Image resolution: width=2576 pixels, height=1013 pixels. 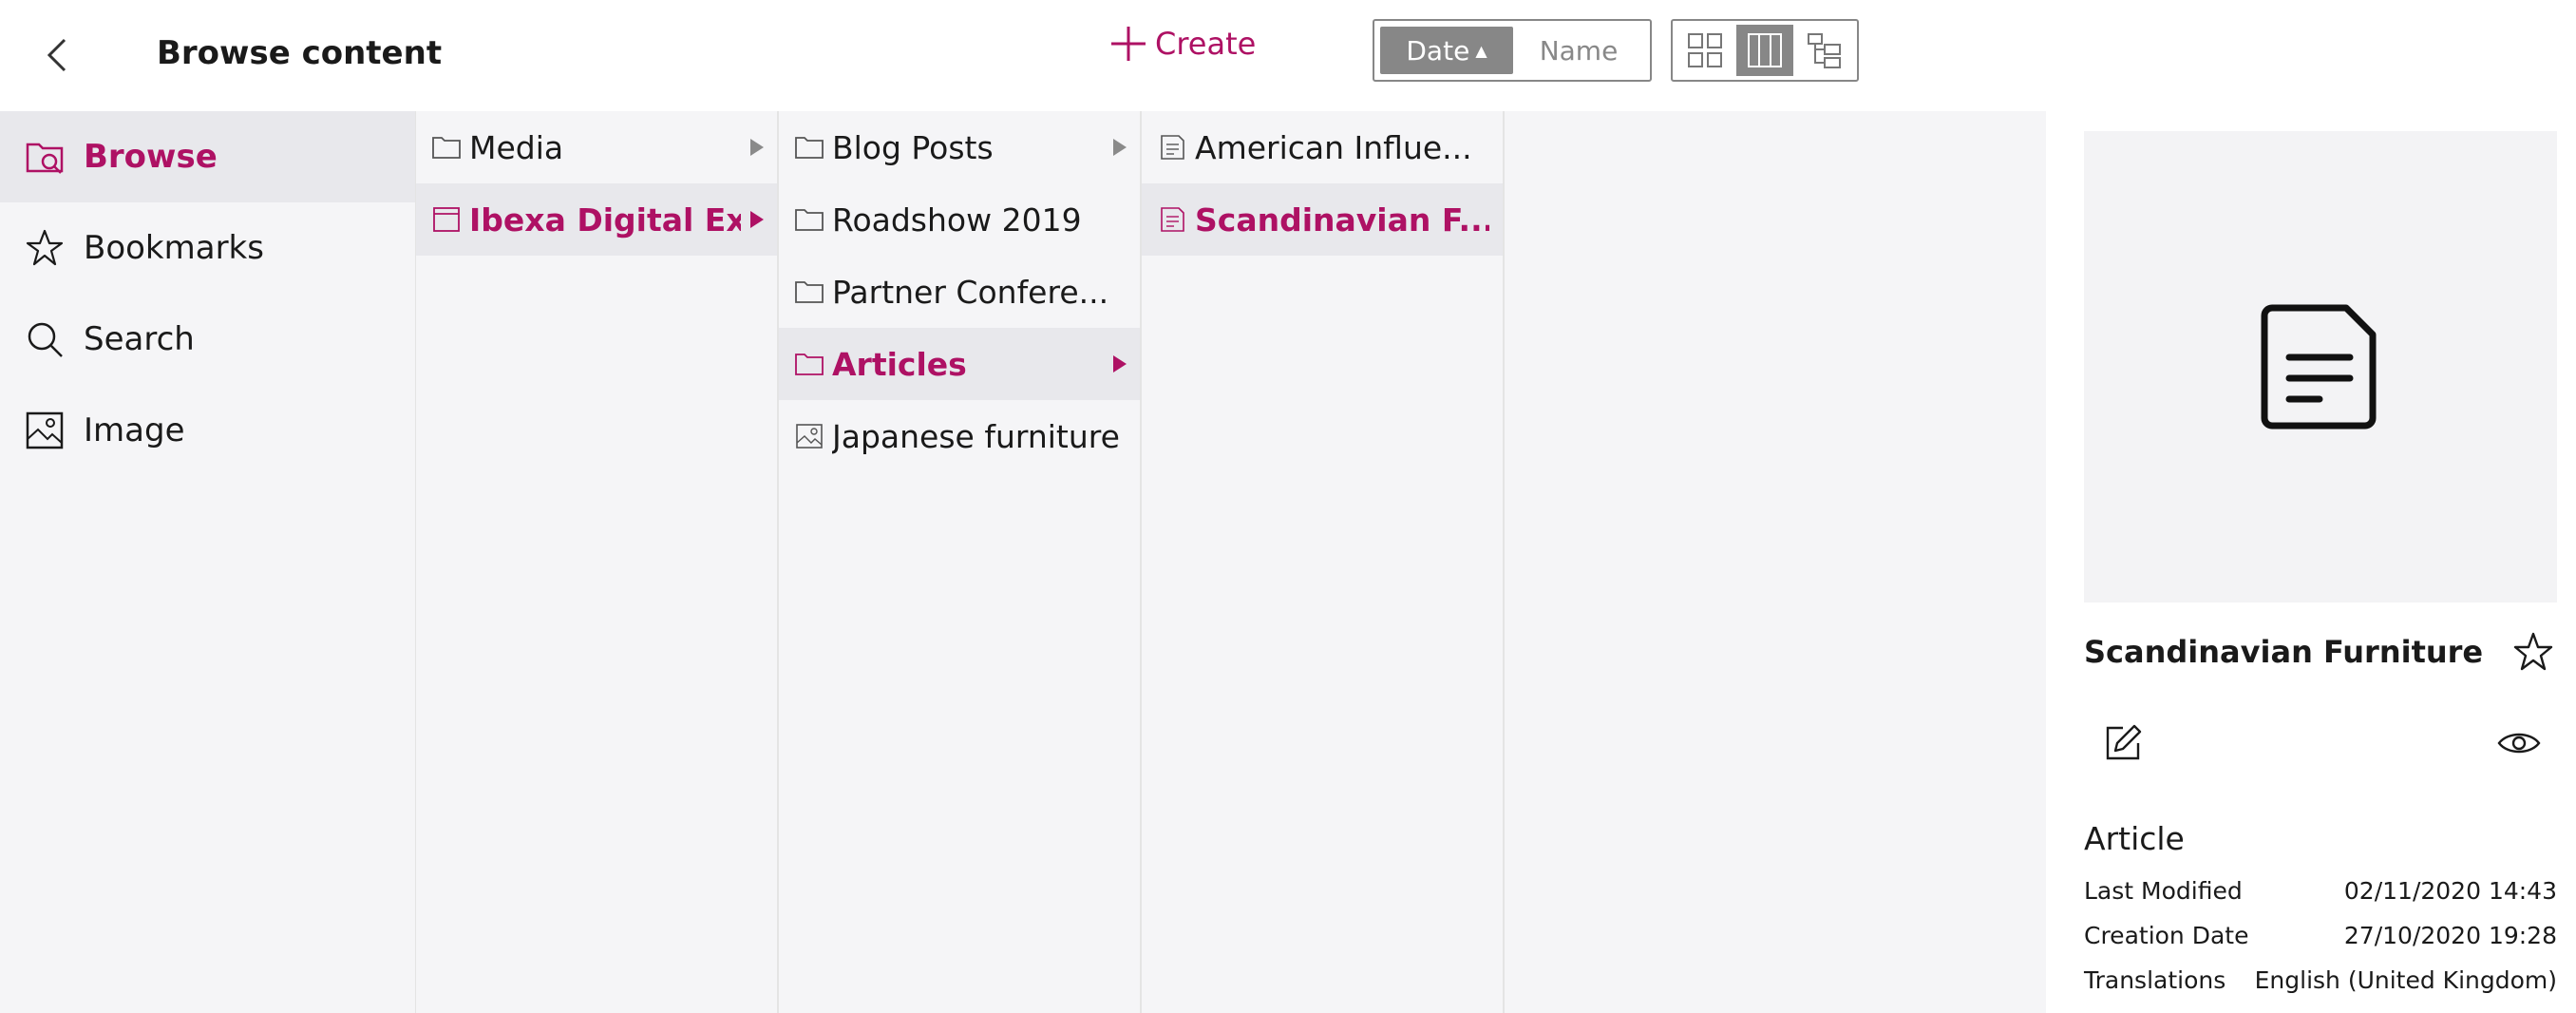 What do you see at coordinates (2450, 936) in the screenshot?
I see `meta-value: 27/10/2020 19:28` at bounding box center [2450, 936].